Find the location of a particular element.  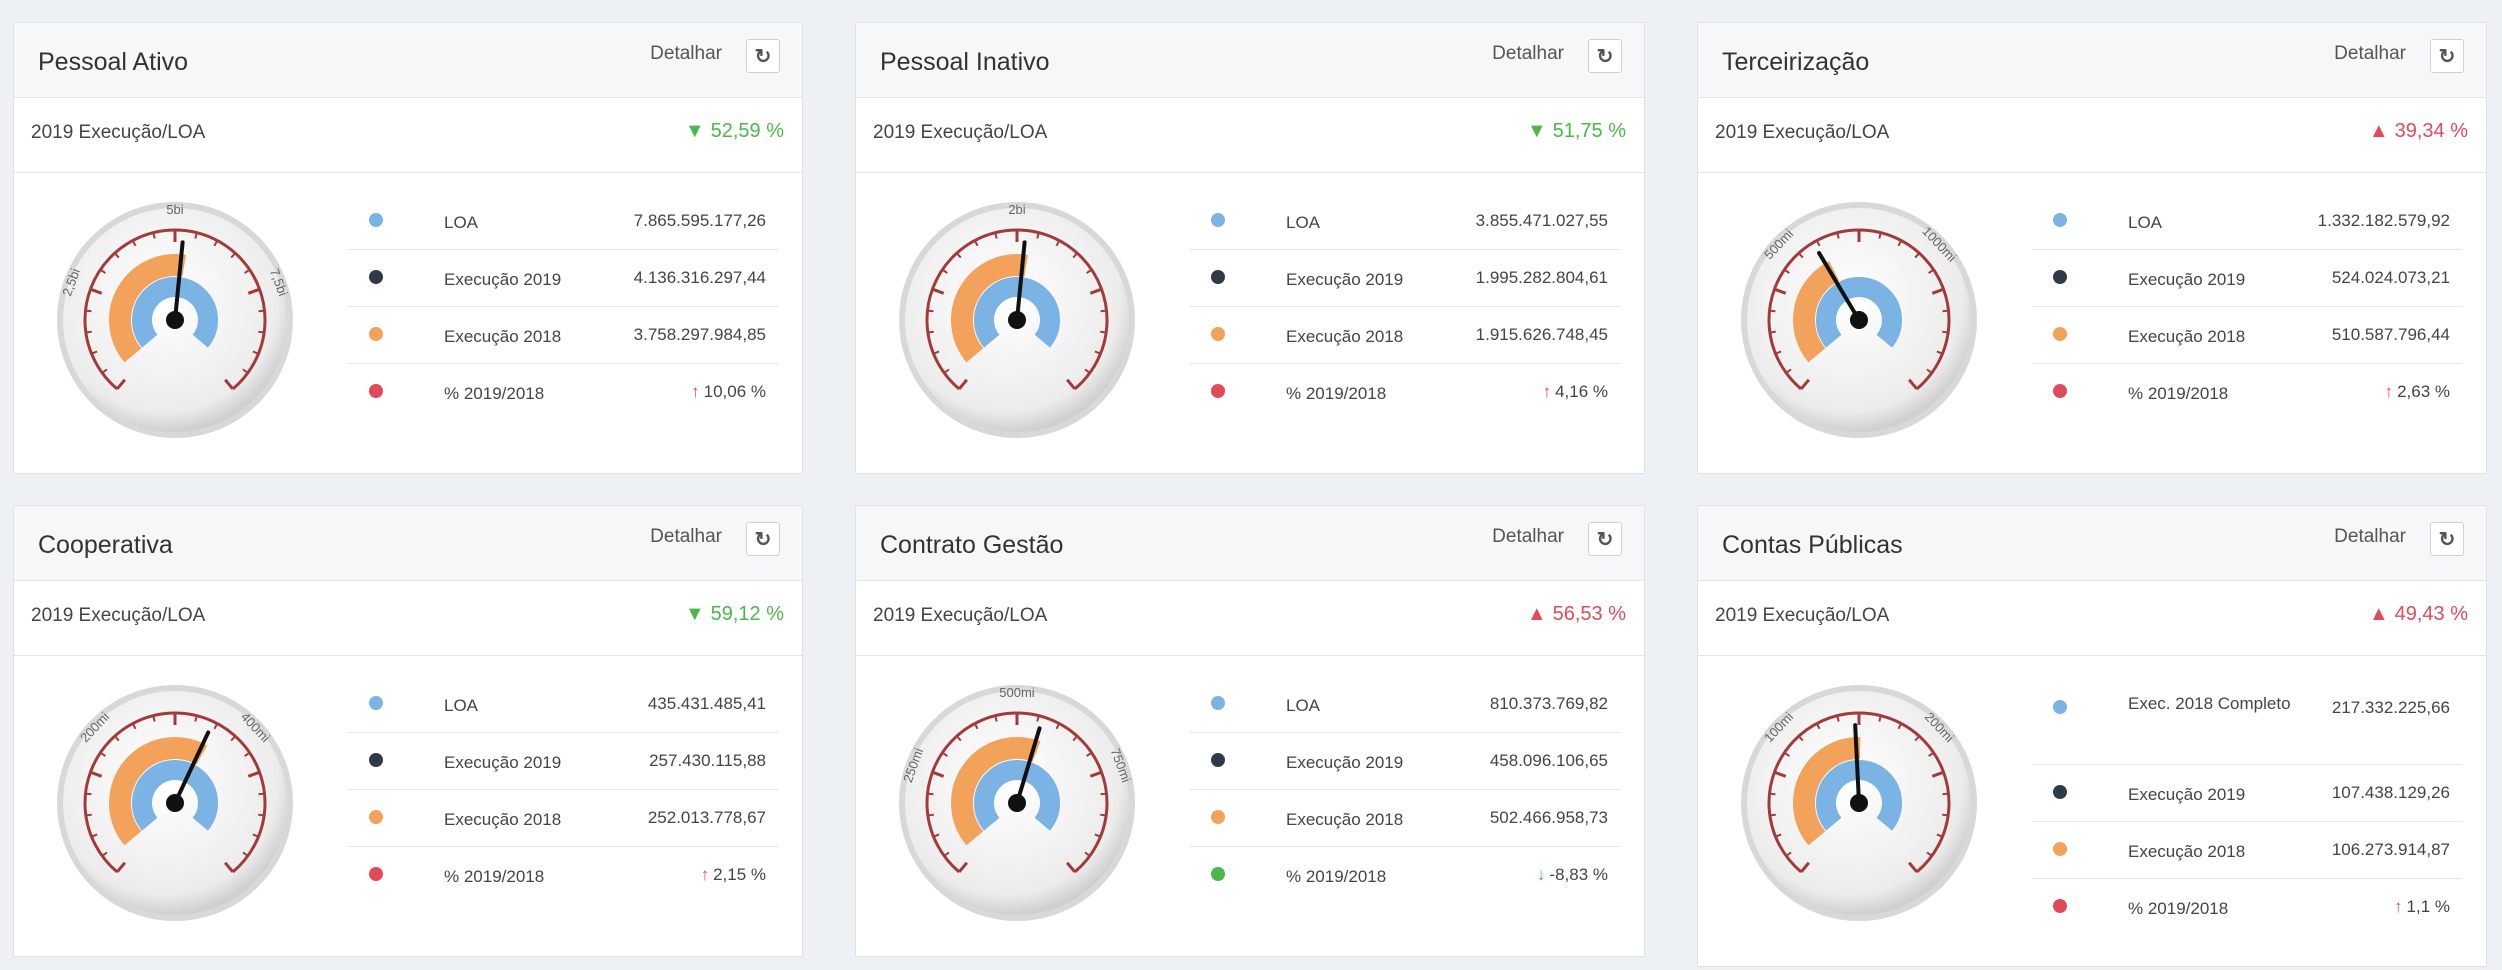

value-text: 435.431.485,41 is located at coordinates (706, 703).